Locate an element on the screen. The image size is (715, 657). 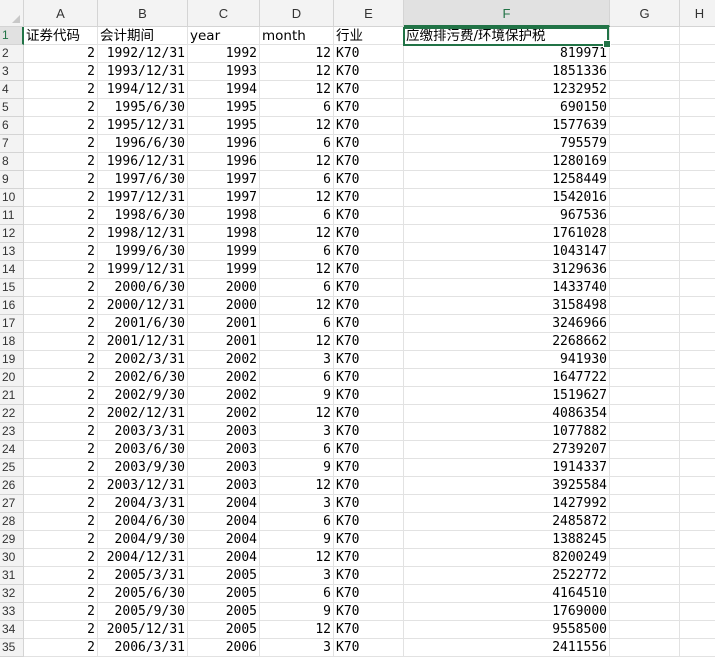
cell-h27 is located at coordinates (697, 504).